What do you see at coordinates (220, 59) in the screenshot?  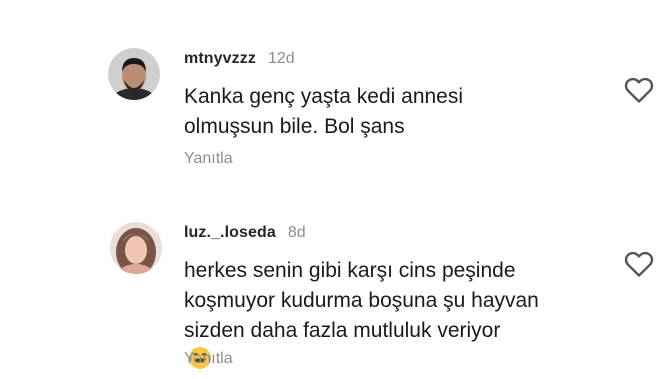 I see `comment-username: mtnyvzzz` at bounding box center [220, 59].